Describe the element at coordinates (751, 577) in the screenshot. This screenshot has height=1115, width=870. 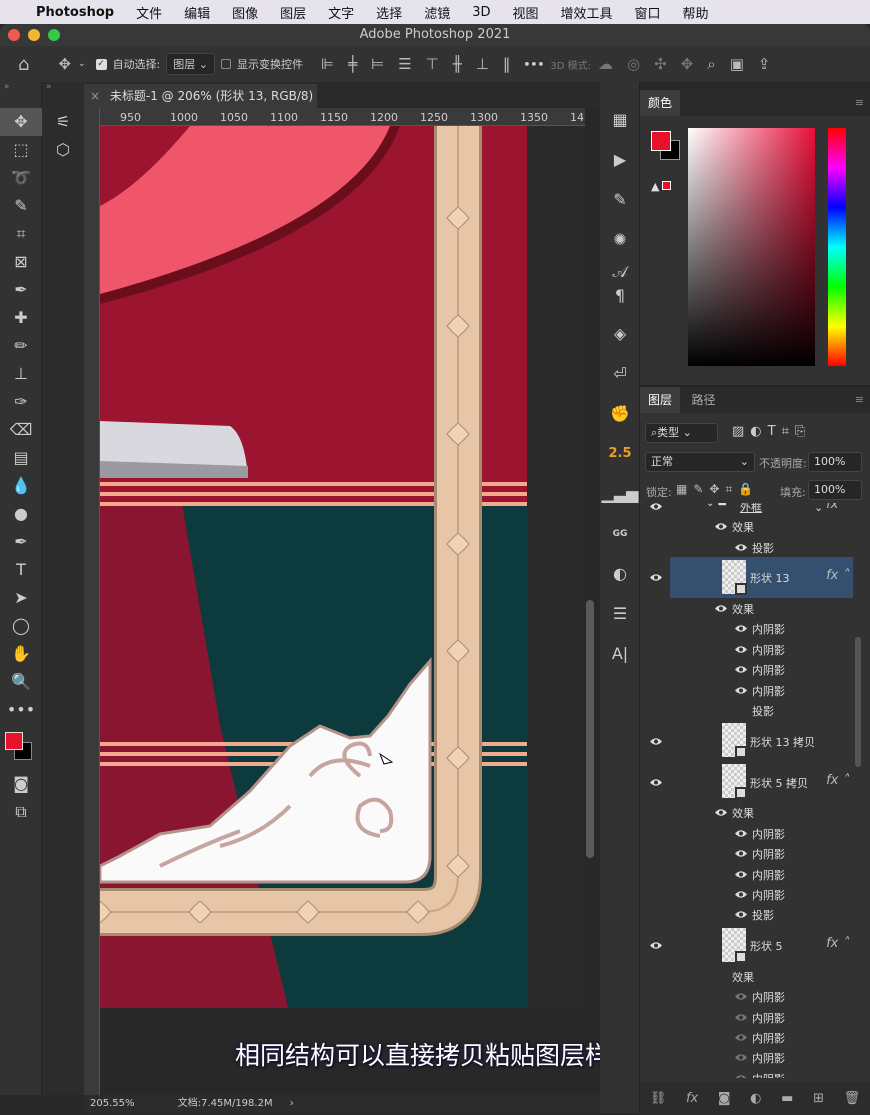
I see `layer-row: 形状 13 fx ˄` at that location.